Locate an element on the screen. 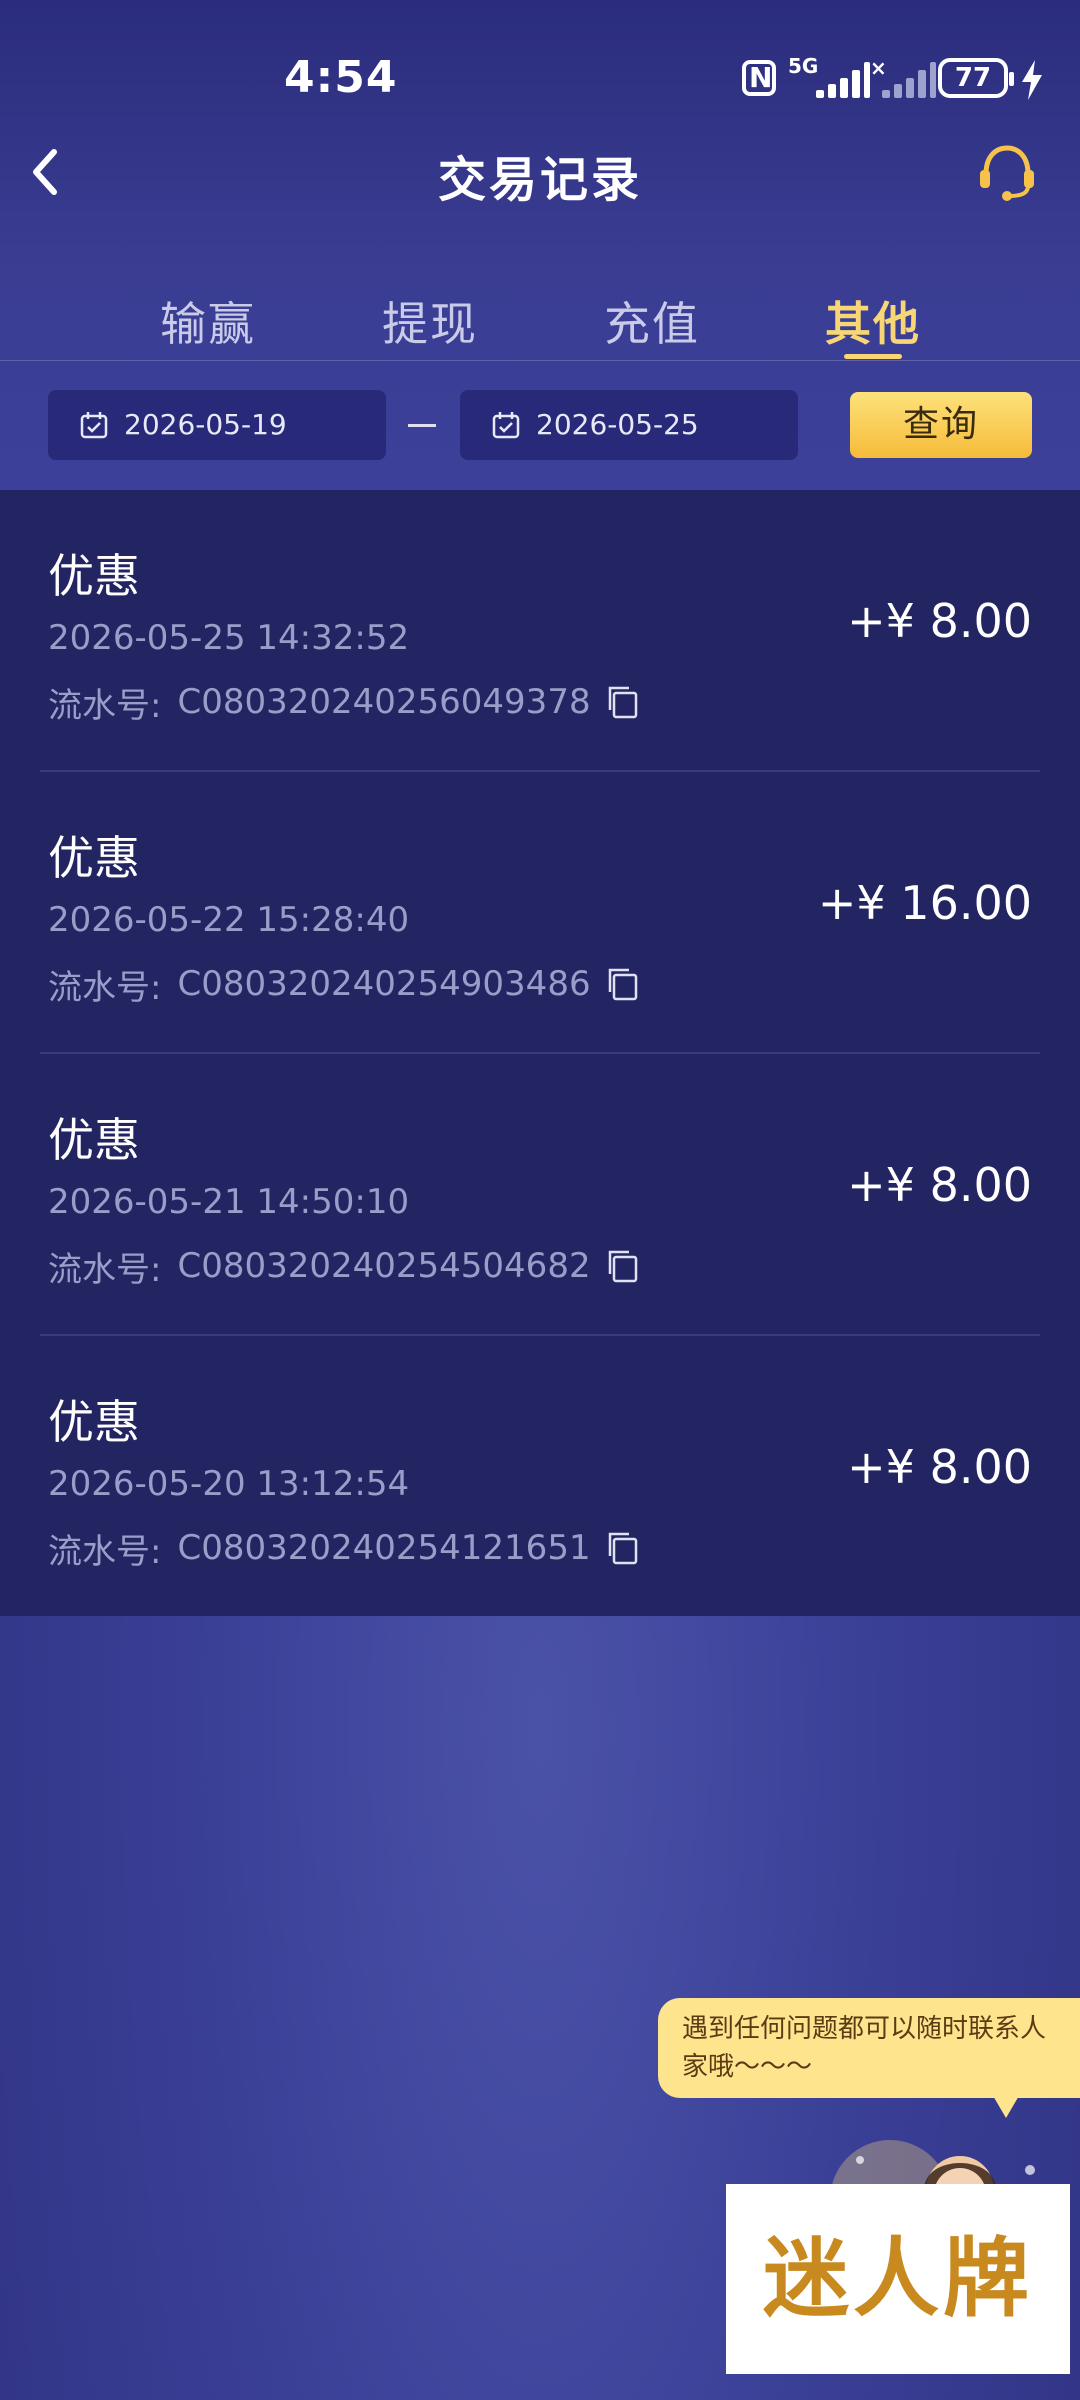  serial-number: C080320240256049378 is located at coordinates (384, 702).